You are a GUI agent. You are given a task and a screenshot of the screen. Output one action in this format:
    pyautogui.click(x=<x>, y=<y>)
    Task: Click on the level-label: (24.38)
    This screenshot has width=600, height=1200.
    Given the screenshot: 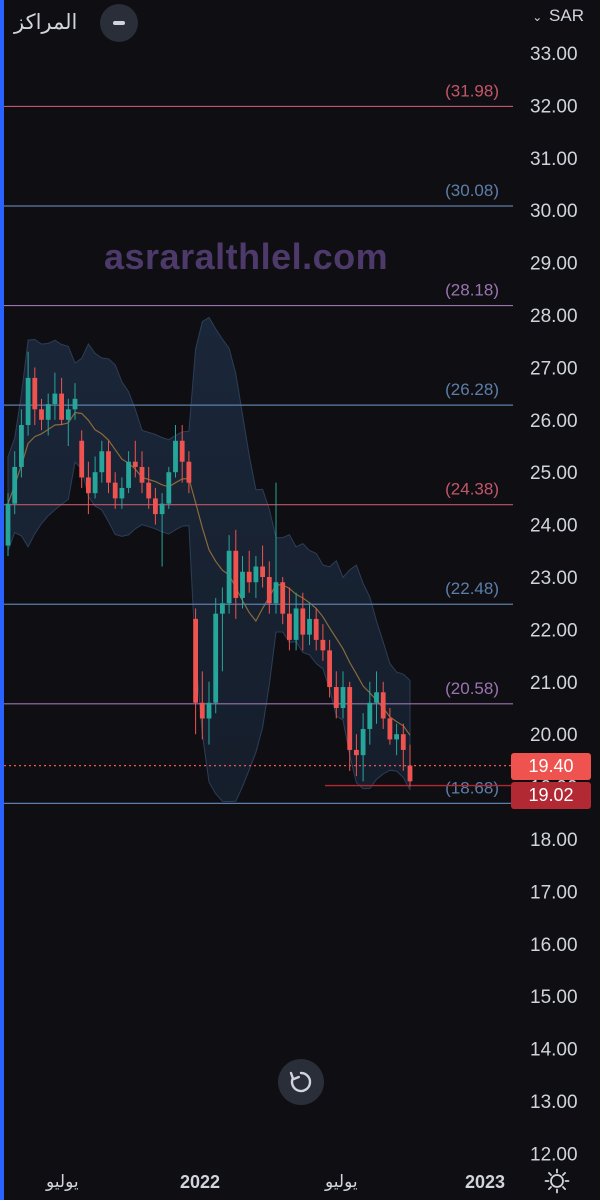 What is the action you would take?
    pyautogui.click(x=472, y=489)
    